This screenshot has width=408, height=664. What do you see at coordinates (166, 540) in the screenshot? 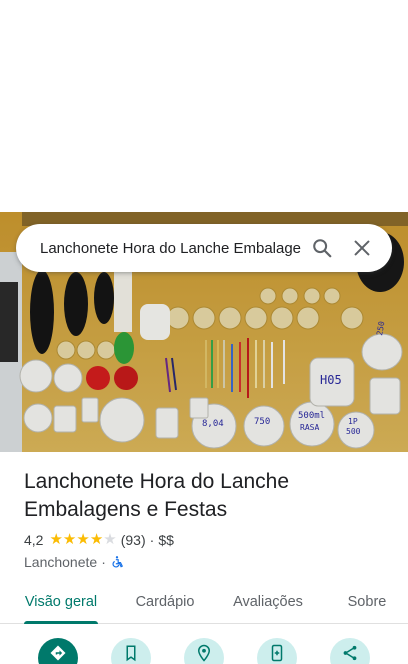
I see `price-level: $$` at bounding box center [166, 540].